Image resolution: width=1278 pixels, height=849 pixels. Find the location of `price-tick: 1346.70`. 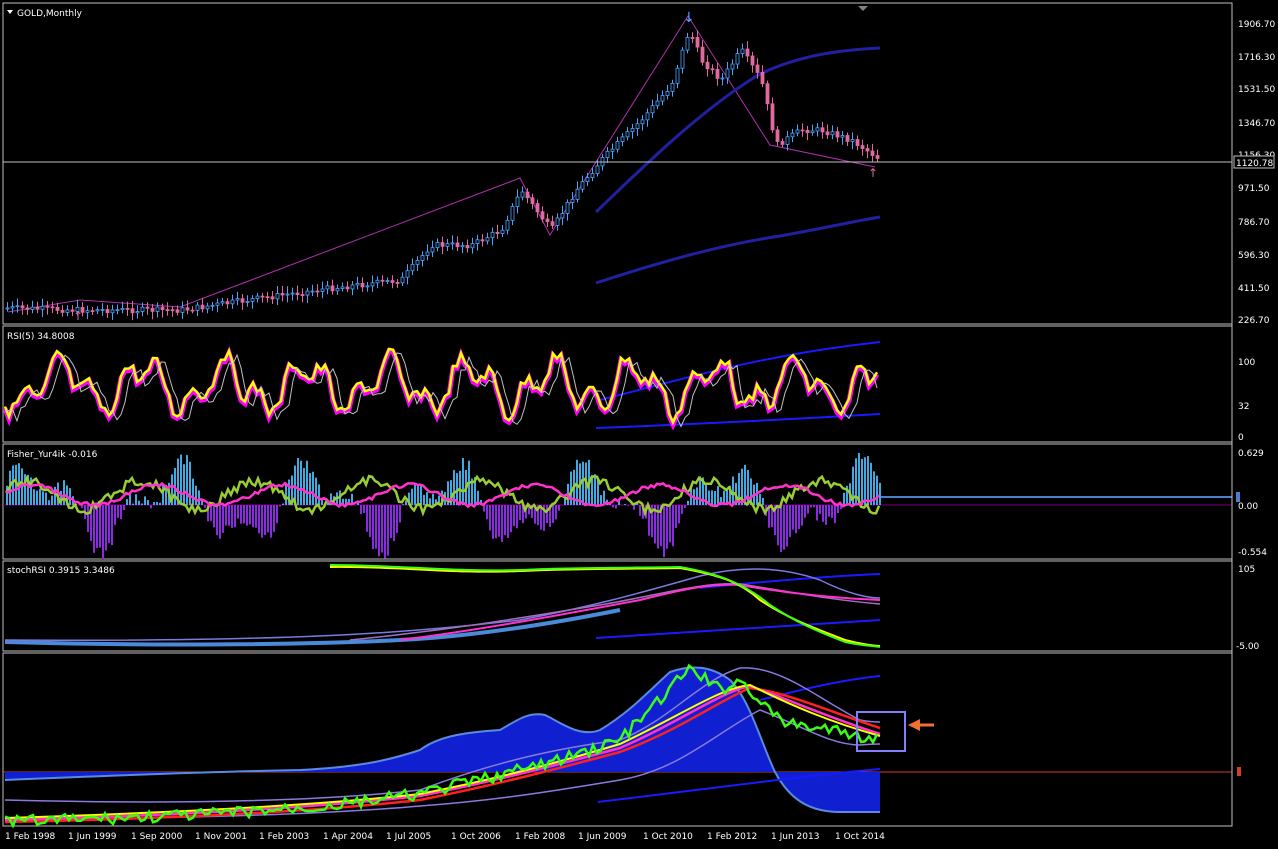

price-tick: 1346.70 is located at coordinates (1256, 124).